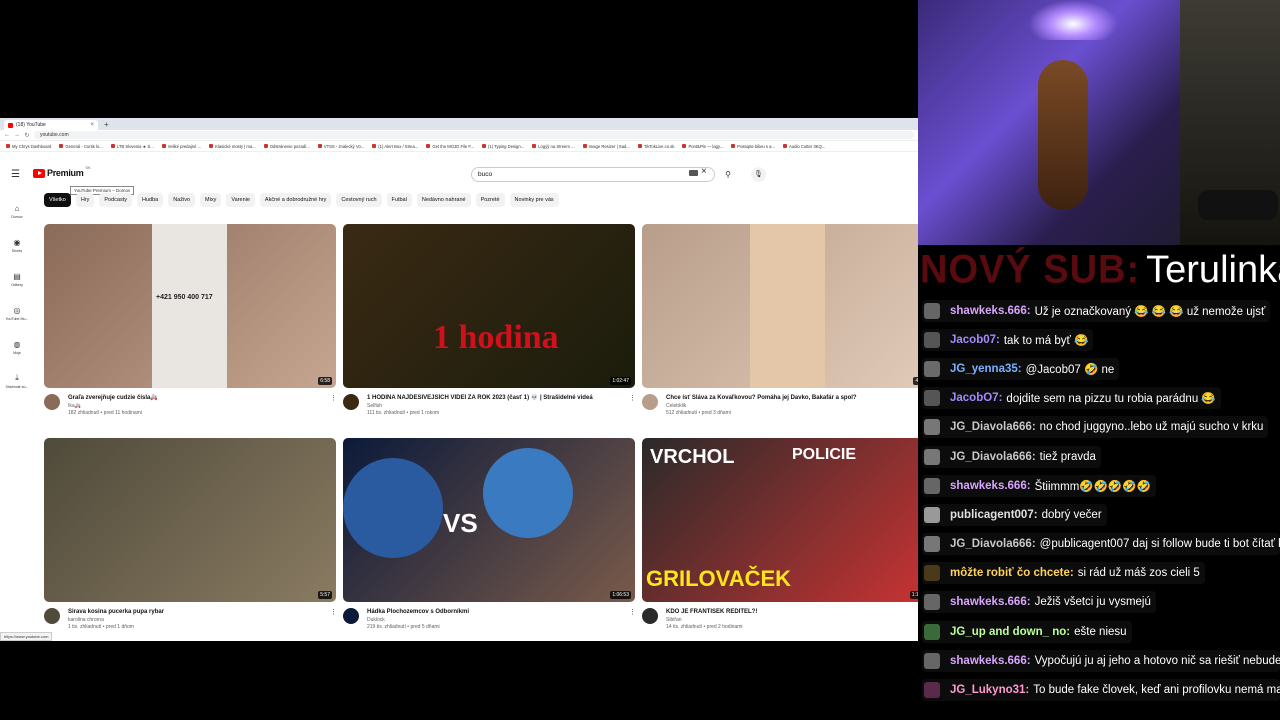 This screenshot has width=1280, height=720. Describe the element at coordinates (489, 520) in the screenshot. I see `video-thumbnail: VS 1:06:53` at that location.